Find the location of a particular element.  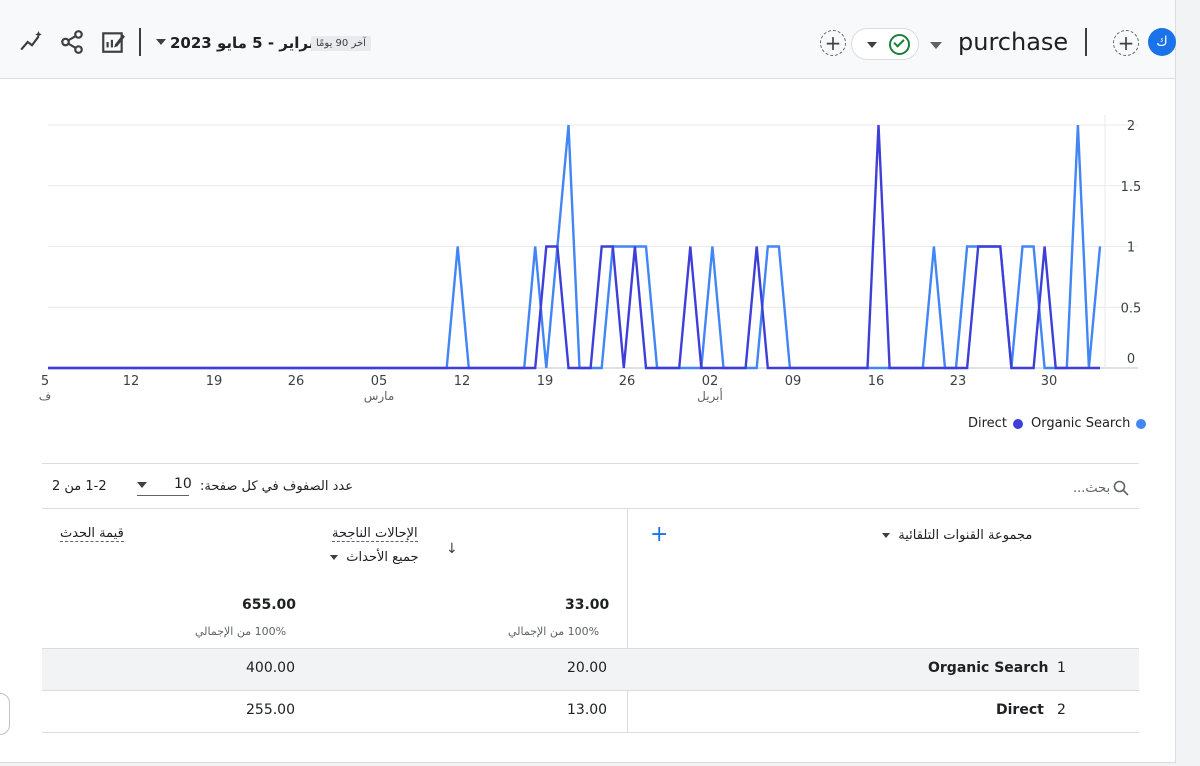

legend-item-organic-search: Organic Search is located at coordinates (1089, 423).